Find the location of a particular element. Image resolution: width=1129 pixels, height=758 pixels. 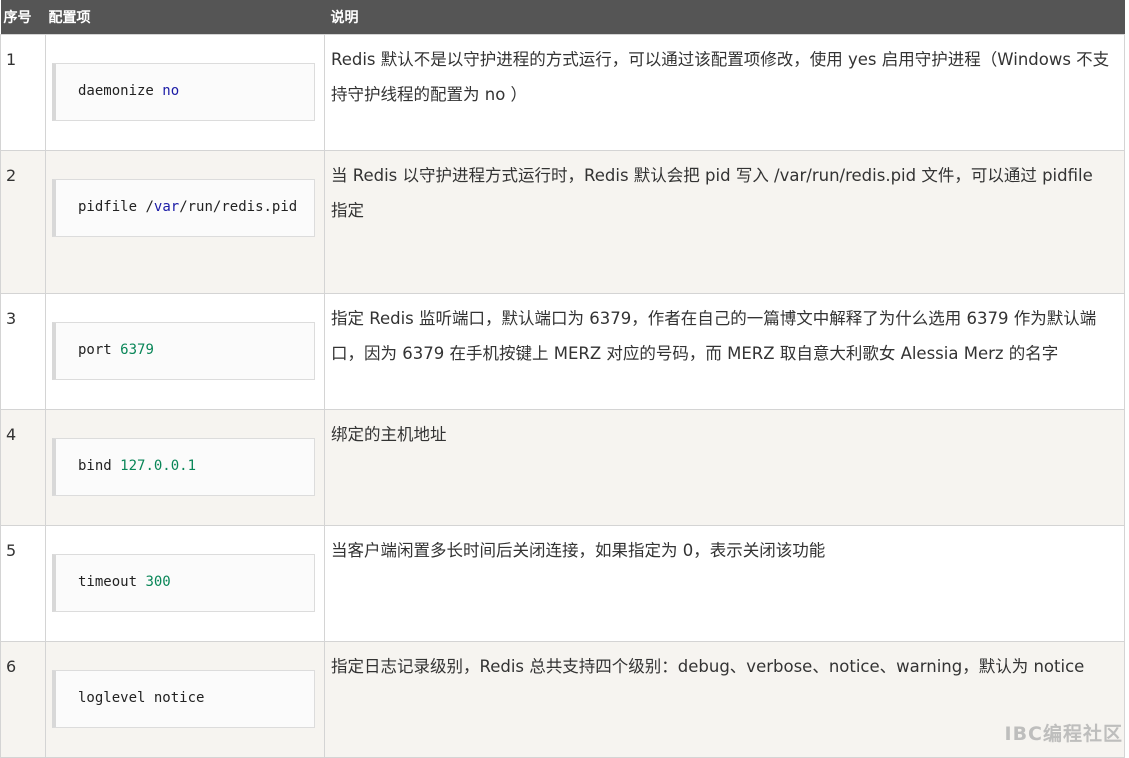

description-cell: 当客户端闲置多长时间后关闭连接，如果指定为 0，表示关闭该功能 is located at coordinates (724, 583).